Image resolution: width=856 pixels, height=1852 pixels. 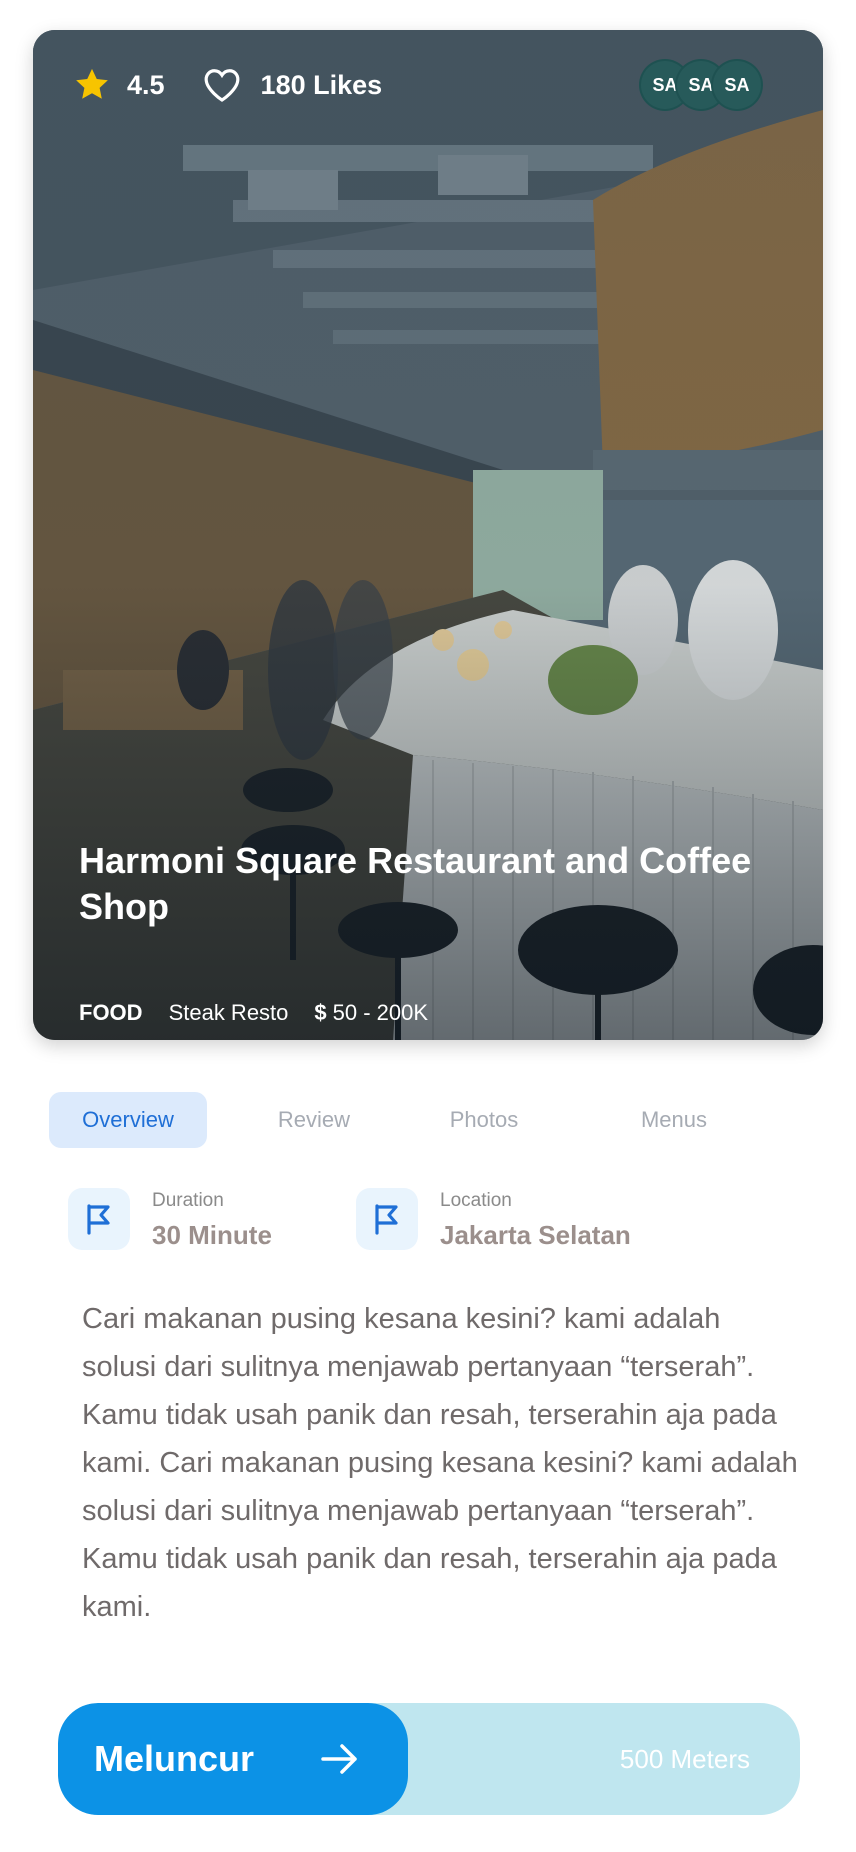 I want to click on tab-photos: Photos, so click(x=484, y=1120).